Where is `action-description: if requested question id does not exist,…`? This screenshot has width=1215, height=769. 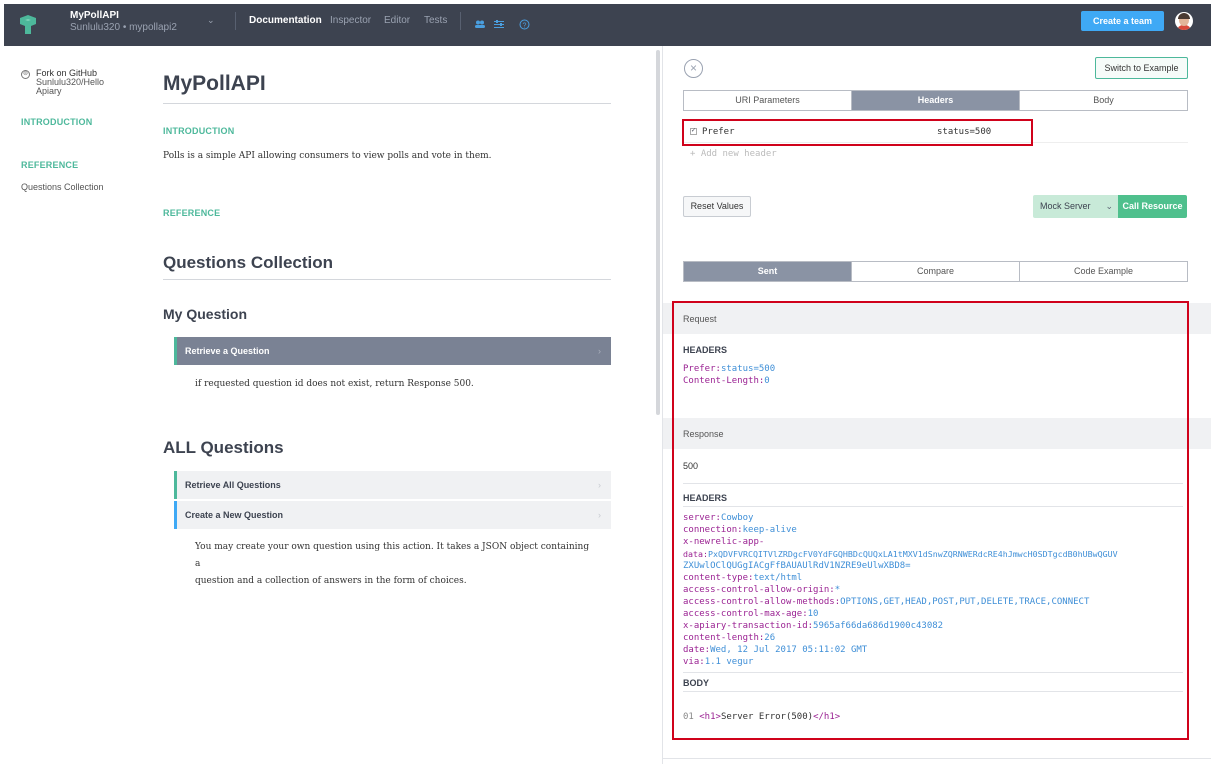
action-description: if requested question id does not exist,… is located at coordinates (334, 384).